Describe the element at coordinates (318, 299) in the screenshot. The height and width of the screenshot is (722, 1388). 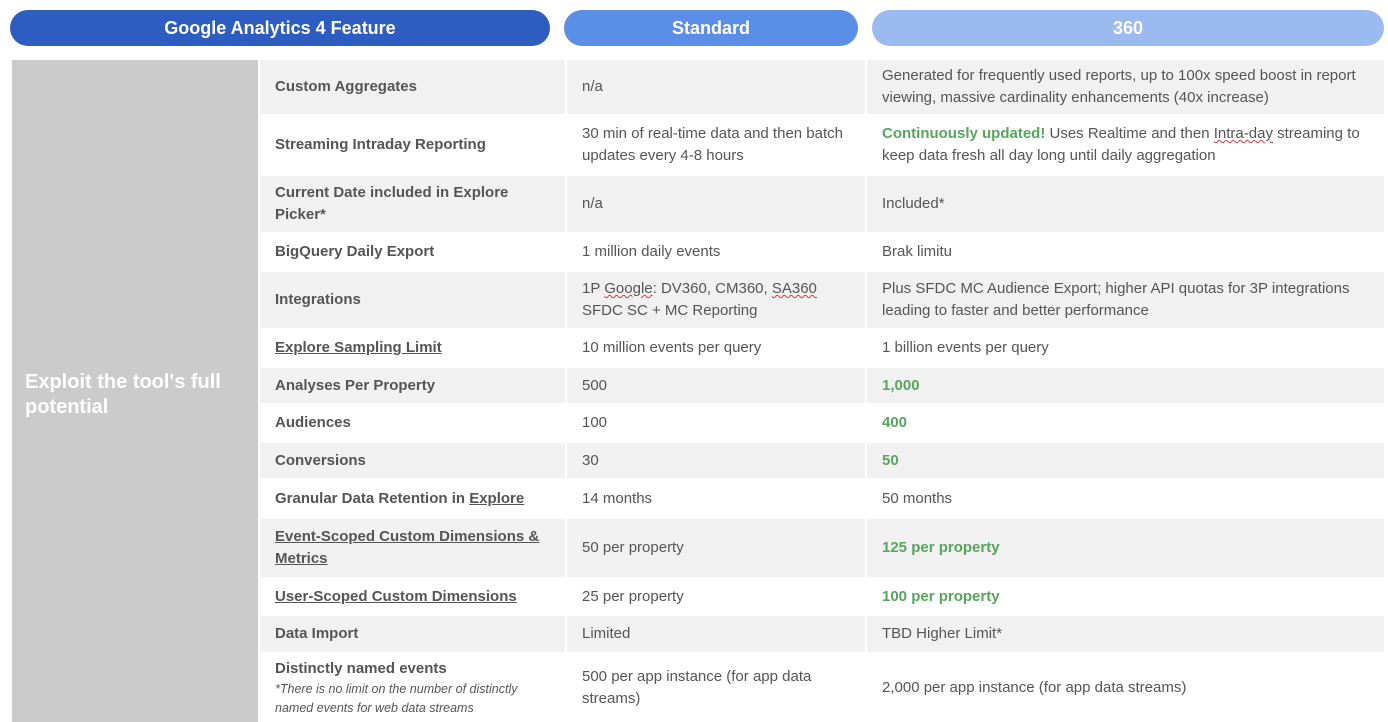
I see `feature-cell: Integrations` at that location.